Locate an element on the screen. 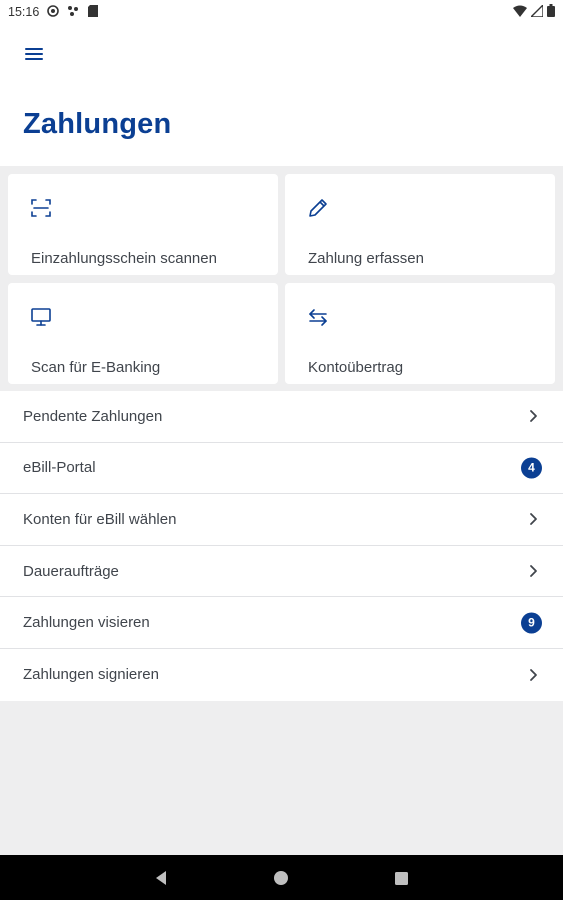 This screenshot has width=563, height=900. signal-icon is located at coordinates (536, 11).